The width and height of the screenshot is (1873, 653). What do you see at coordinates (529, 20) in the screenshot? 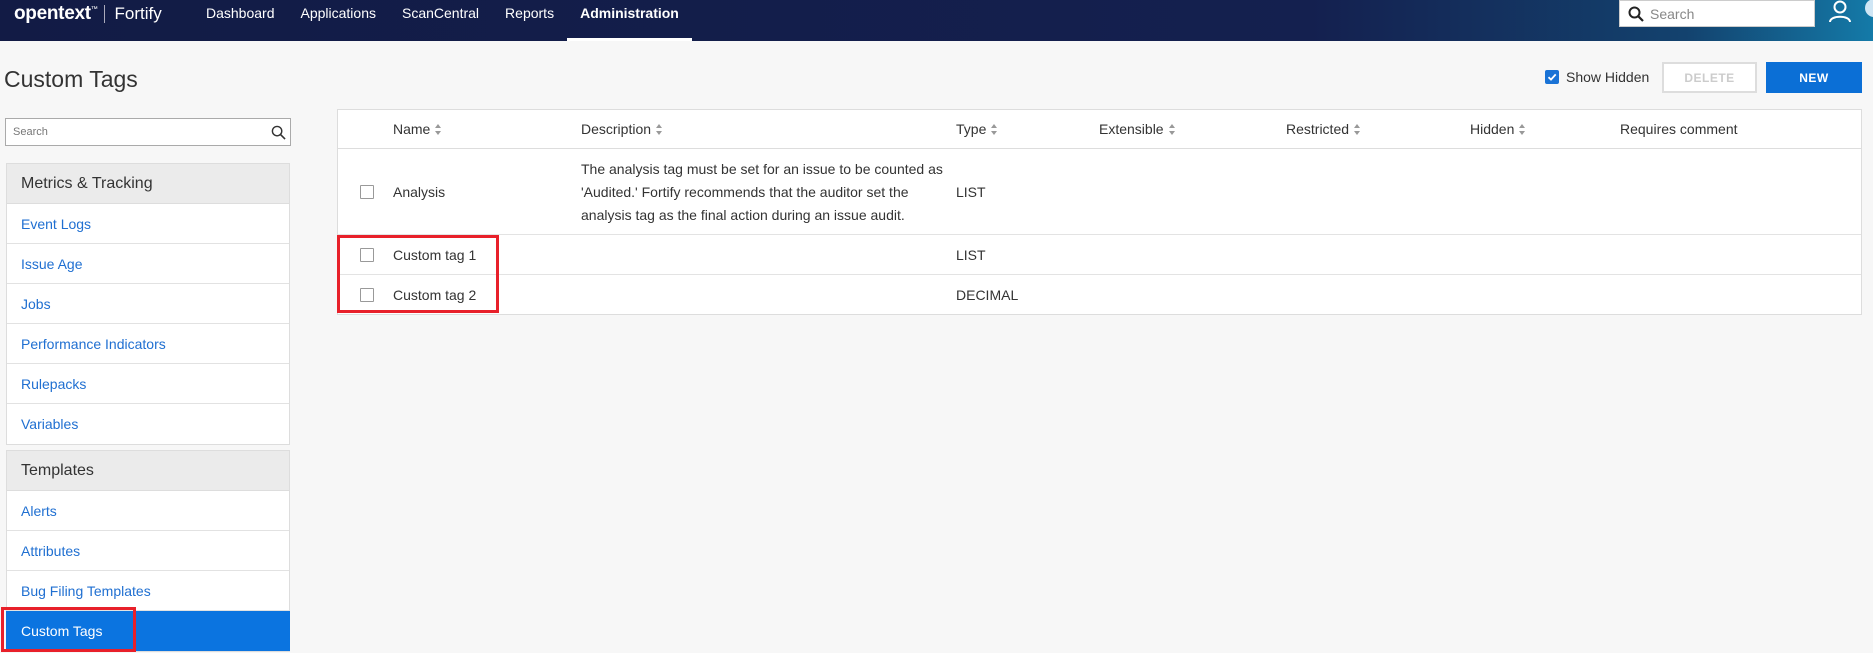
I see `nav-reports: Reports` at bounding box center [529, 20].